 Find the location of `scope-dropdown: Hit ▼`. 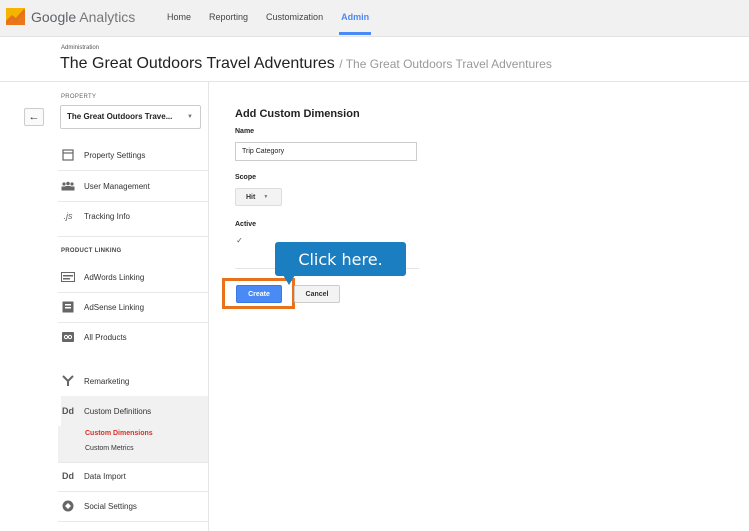

scope-dropdown: Hit ▼ is located at coordinates (258, 197).